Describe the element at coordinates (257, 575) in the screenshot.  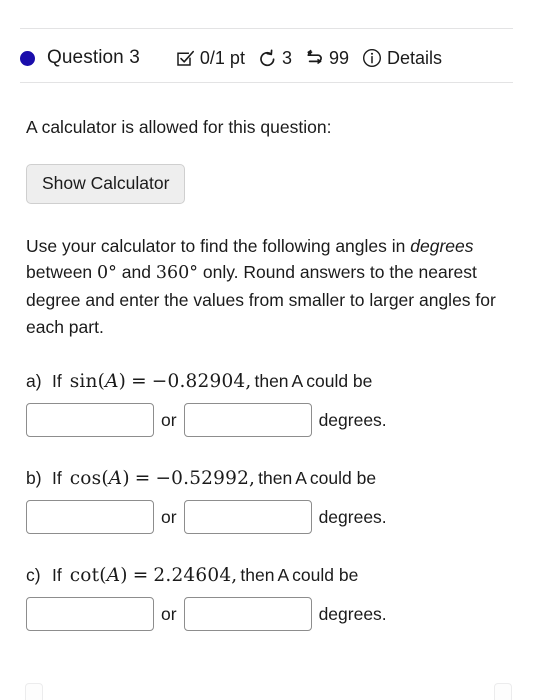
I see `part-c-then: then` at that location.